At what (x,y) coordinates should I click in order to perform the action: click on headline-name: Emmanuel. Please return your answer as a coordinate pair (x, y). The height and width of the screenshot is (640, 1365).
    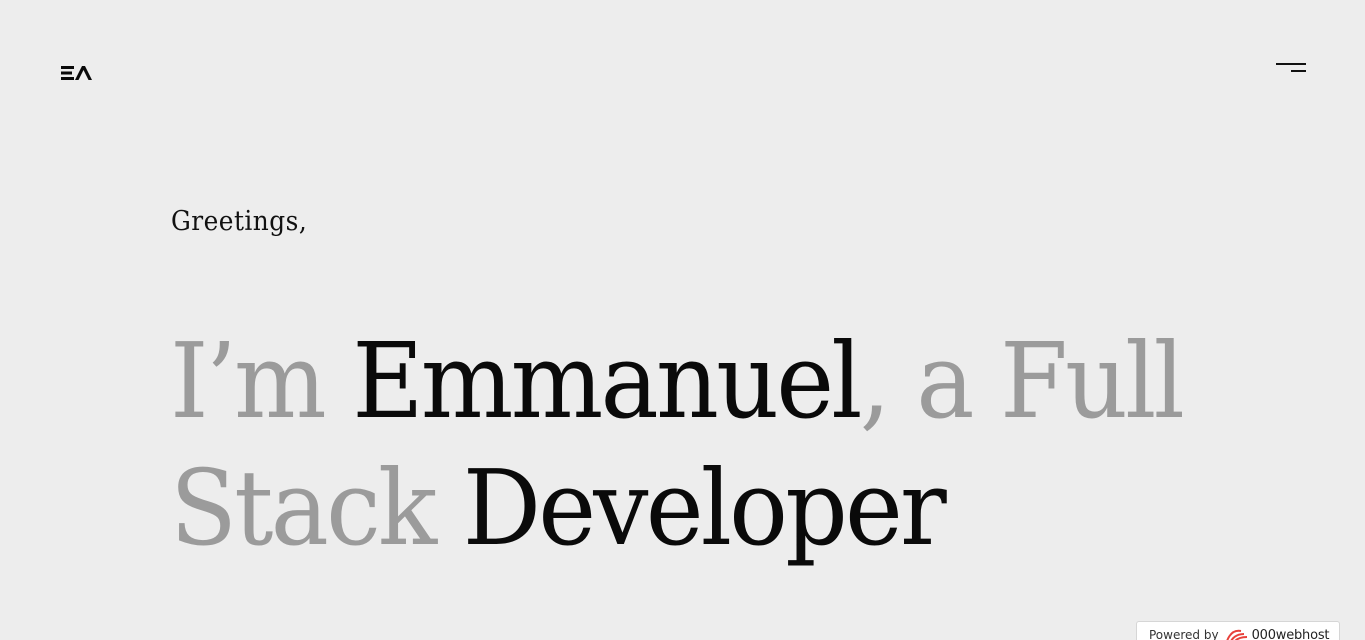
    Looking at the image, I should click on (607, 381).